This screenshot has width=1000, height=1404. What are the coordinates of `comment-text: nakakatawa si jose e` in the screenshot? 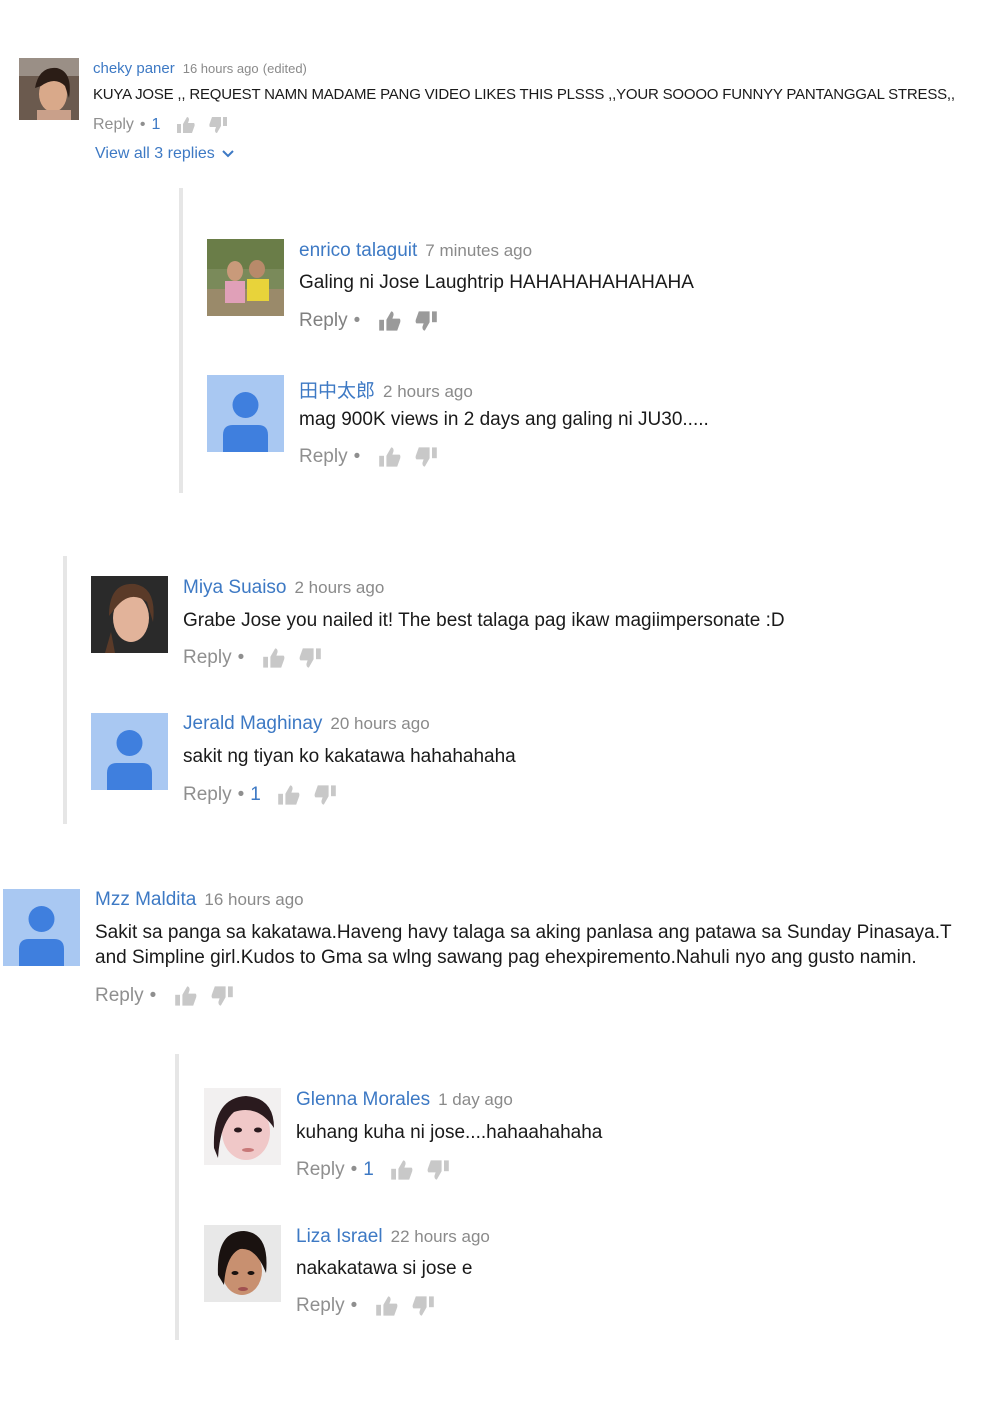 It's located at (384, 1268).